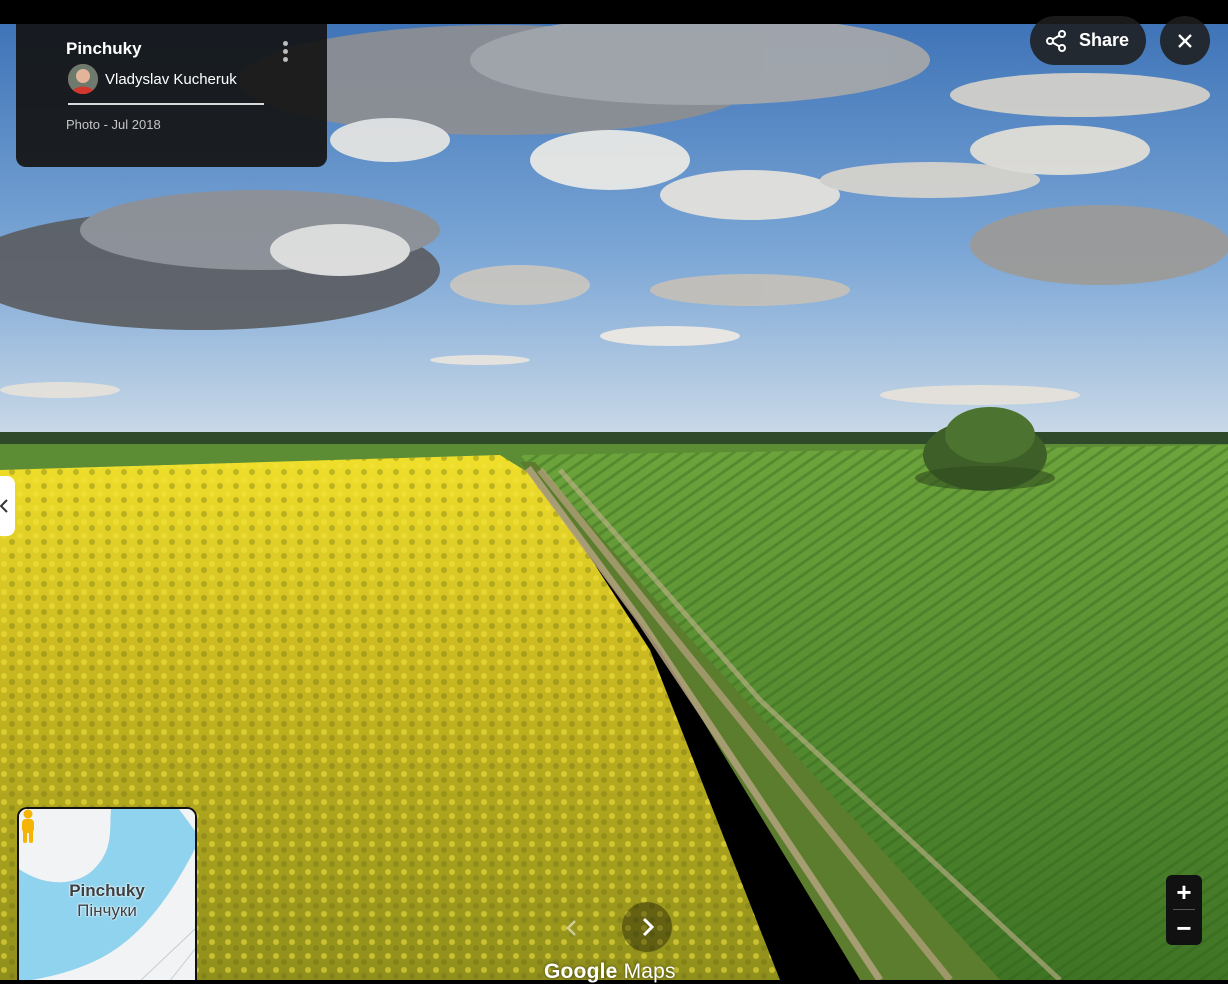 This screenshot has width=1228, height=984. What do you see at coordinates (171, 79) in the screenshot?
I see `author-name: Vladyslav Kucheruk` at bounding box center [171, 79].